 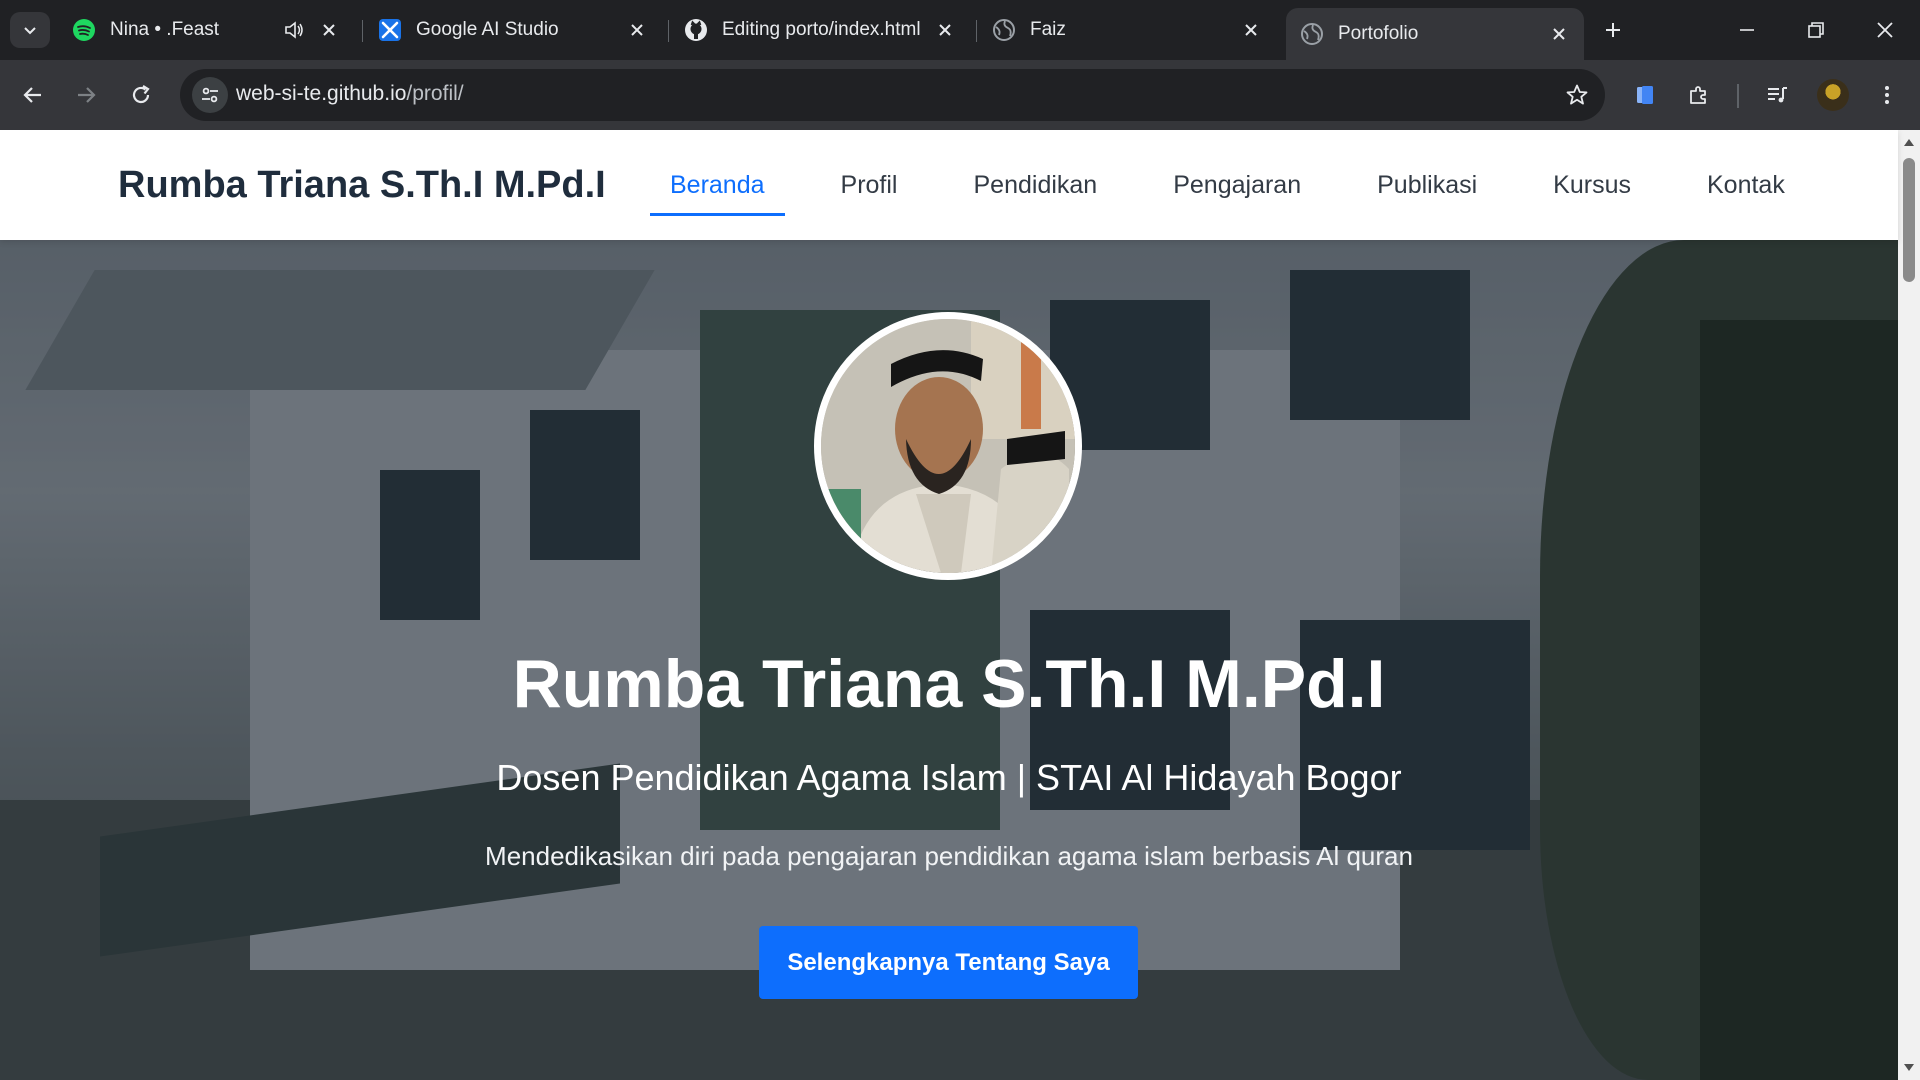 I want to click on arrow-right-icon, so click(x=87, y=95).